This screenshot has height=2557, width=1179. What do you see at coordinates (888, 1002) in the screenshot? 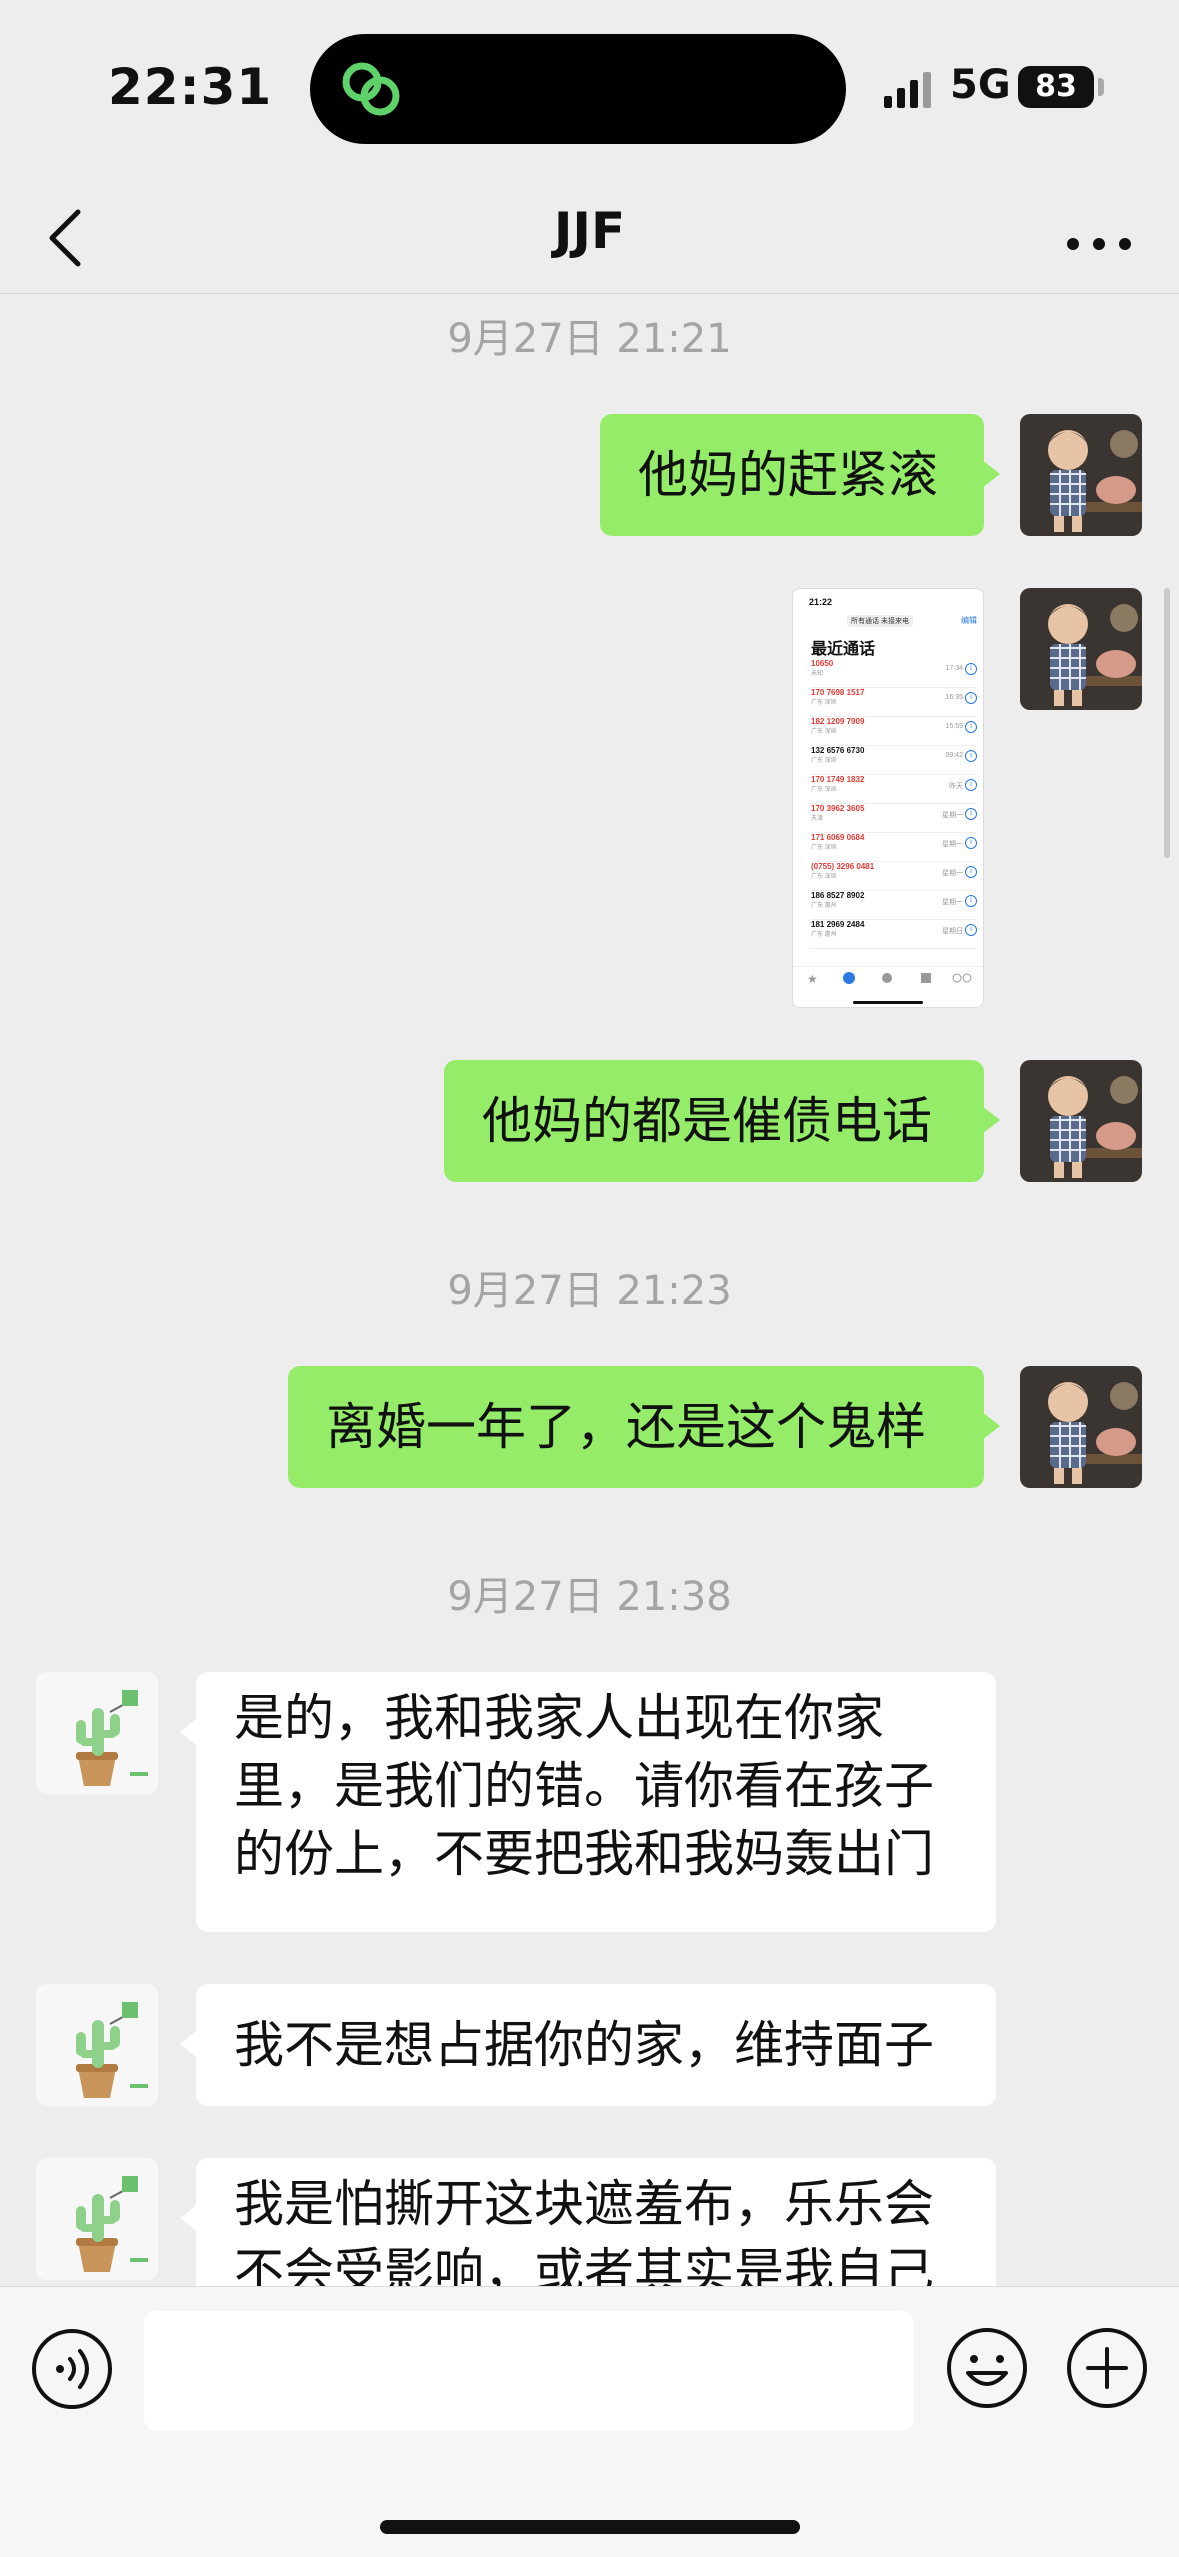
I see `thumb-home-indicator` at bounding box center [888, 1002].